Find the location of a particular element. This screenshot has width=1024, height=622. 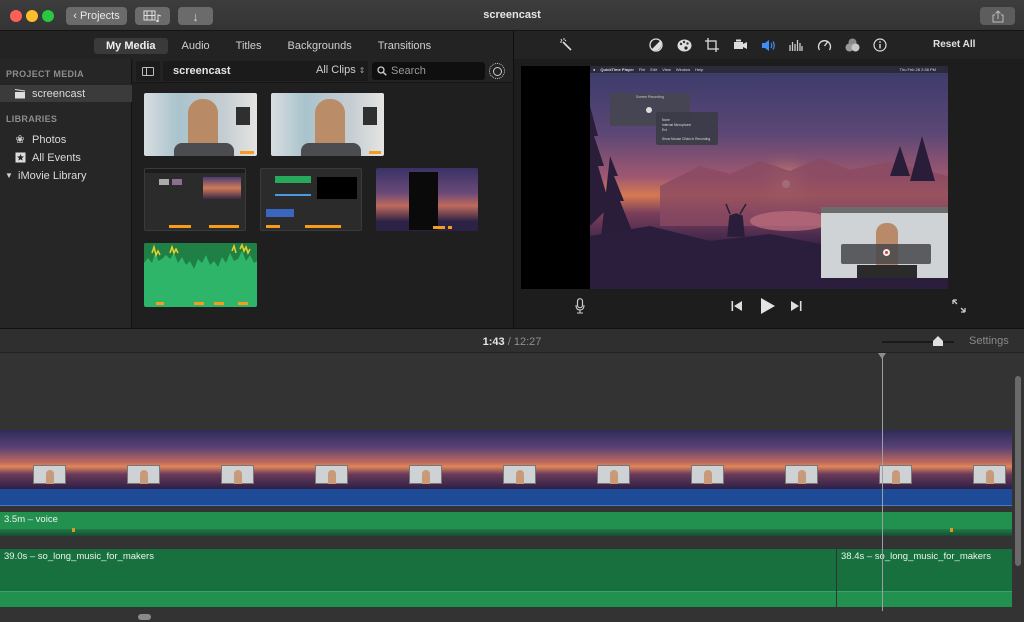

toggle-sidebar-button is located at coordinates (148, 71).